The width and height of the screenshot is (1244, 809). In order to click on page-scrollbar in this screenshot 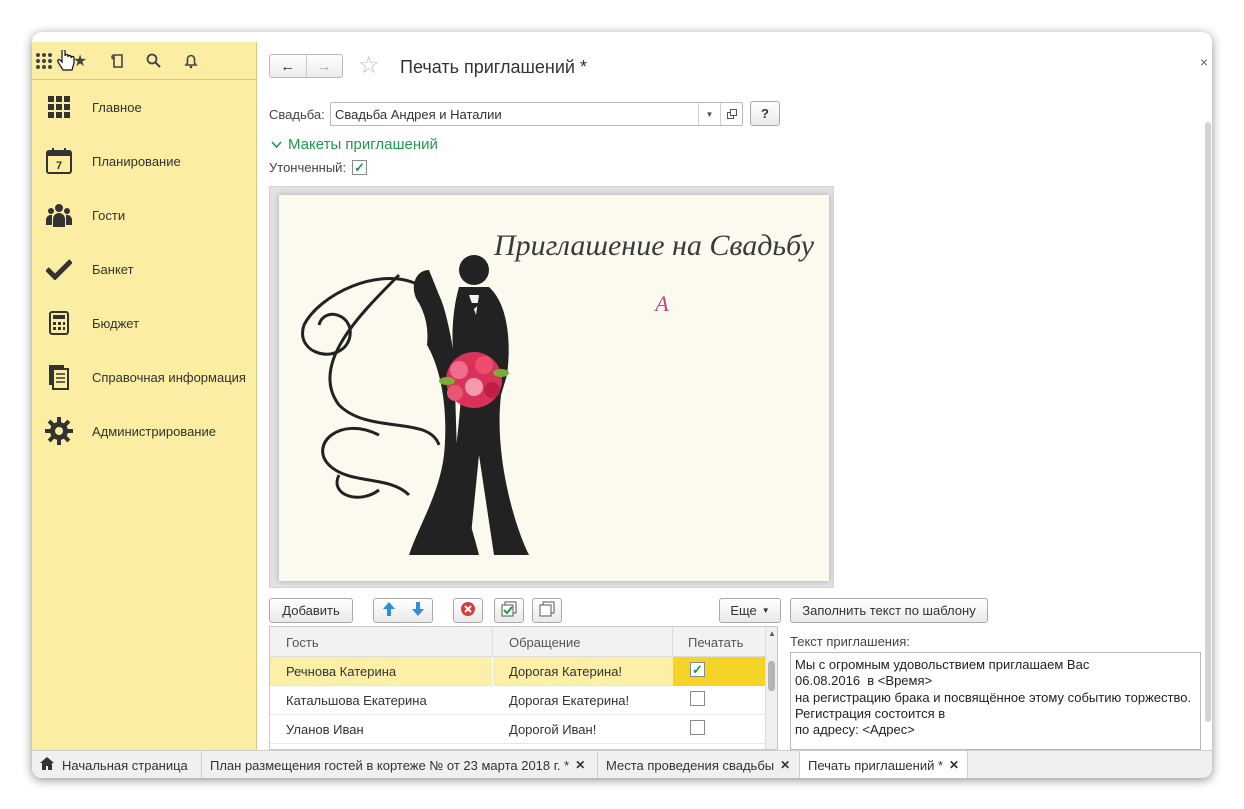, I will do `click(1208, 432)`.